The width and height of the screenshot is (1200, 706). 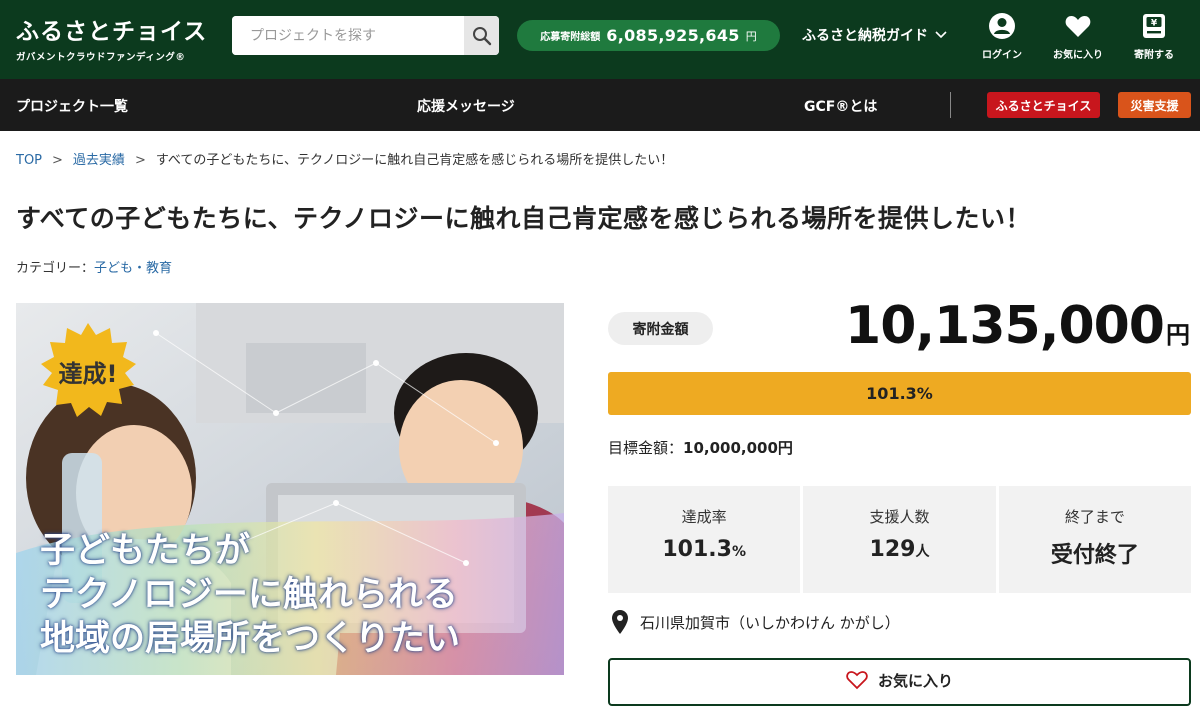 What do you see at coordinates (704, 549) in the screenshot?
I see `stat-value: 101.3%` at bounding box center [704, 549].